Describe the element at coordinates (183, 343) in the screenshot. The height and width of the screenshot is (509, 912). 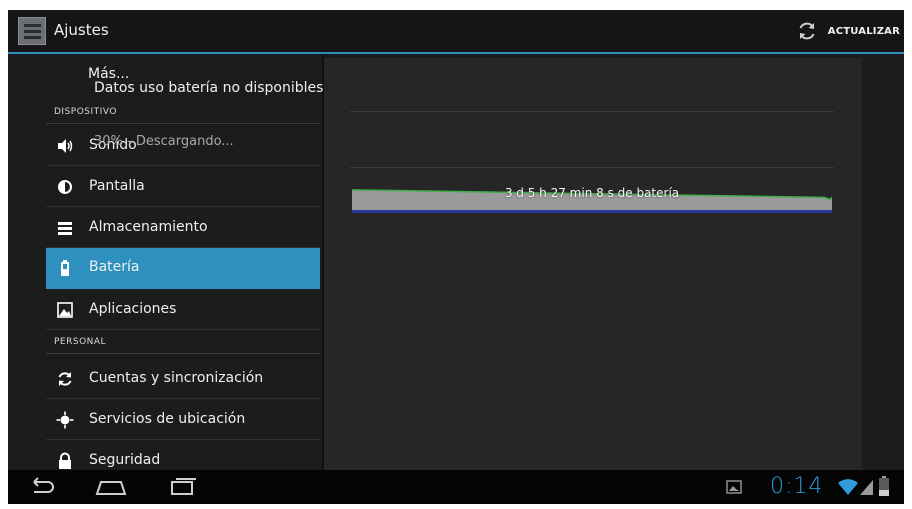
I see `section-header-personal: PERSONAL` at that location.